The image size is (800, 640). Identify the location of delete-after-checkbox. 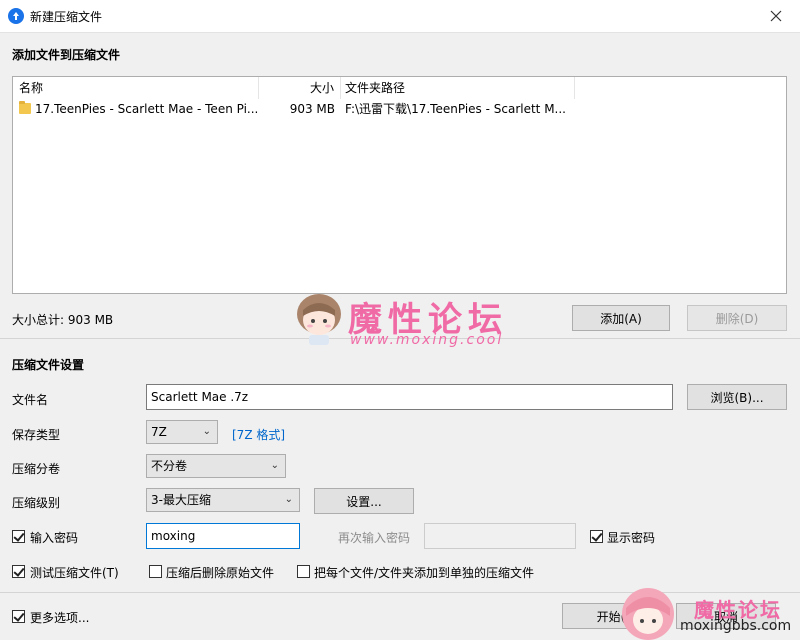
(155, 571).